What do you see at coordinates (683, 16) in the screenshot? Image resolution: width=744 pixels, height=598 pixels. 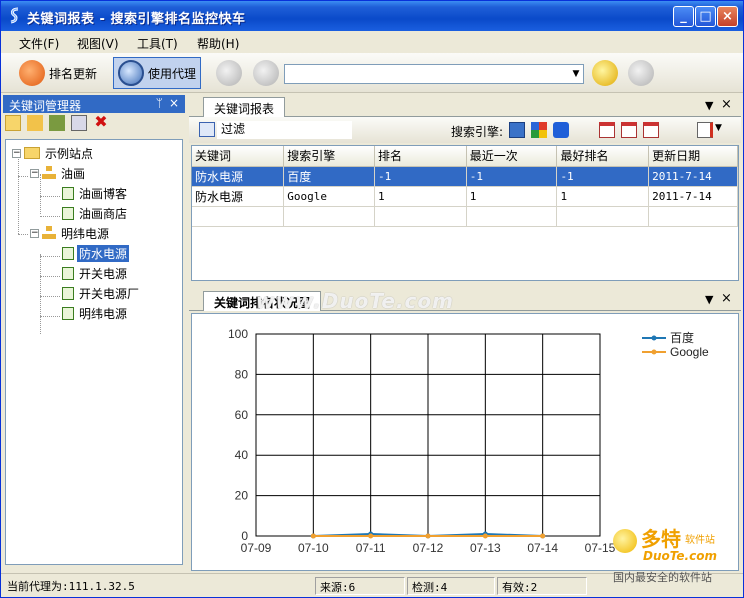 I see `minimize-button: _` at bounding box center [683, 16].